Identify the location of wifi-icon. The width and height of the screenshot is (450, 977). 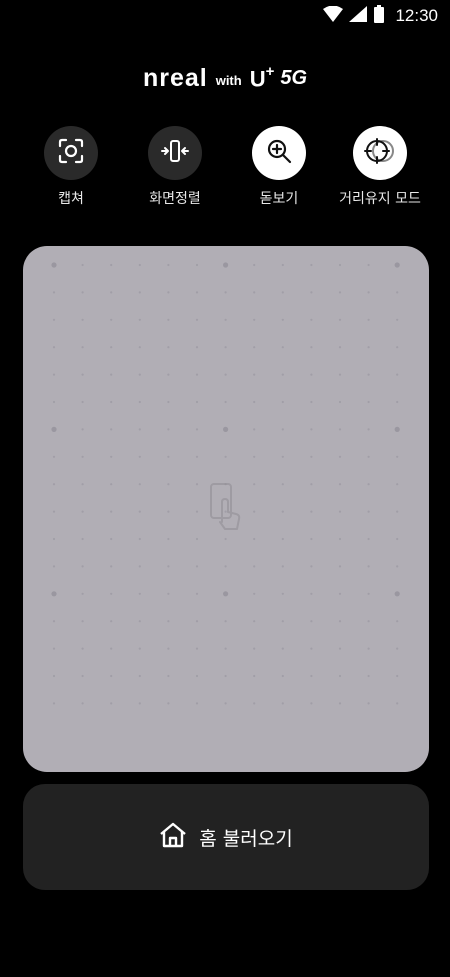
(333, 15).